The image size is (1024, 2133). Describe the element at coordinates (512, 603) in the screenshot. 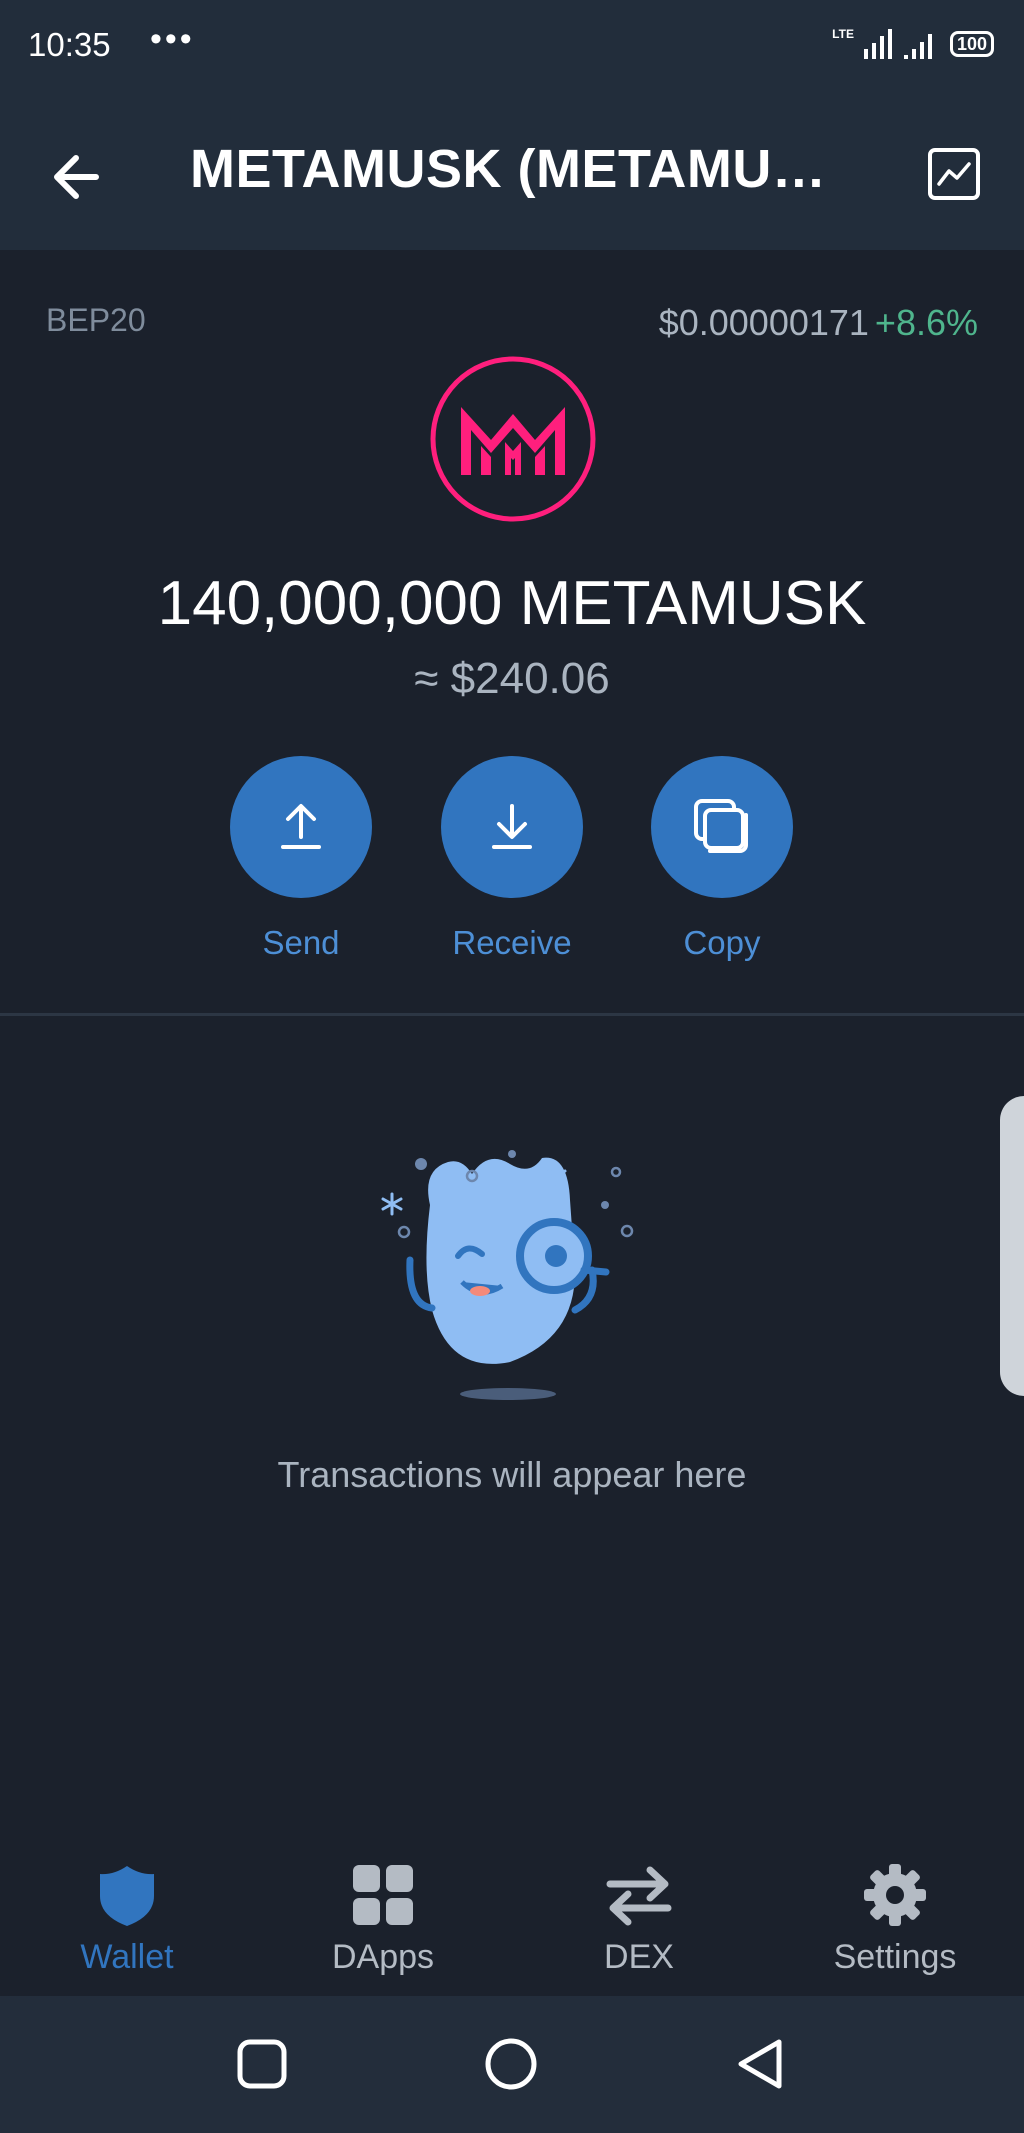

I see `token-balance: 140,000,000 METAMUSK` at that location.